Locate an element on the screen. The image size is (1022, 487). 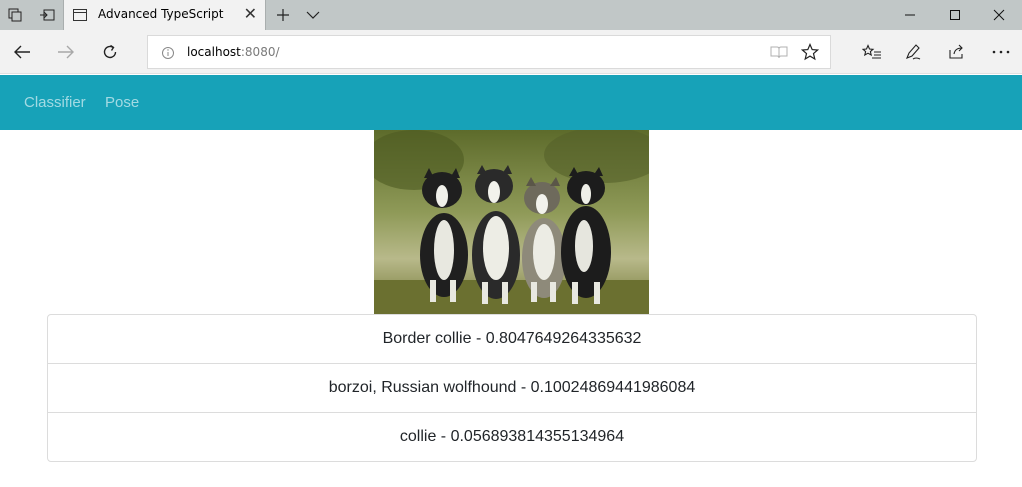
browser-titlebar: Advanced TypeScript ✕ is located at coordinates (511, 15).